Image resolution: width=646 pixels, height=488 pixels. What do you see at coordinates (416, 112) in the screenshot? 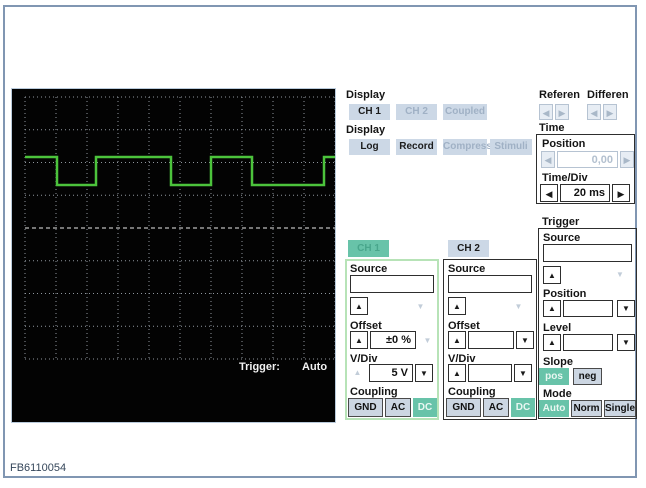
I see `display-ch2-button: CH 2` at bounding box center [416, 112].